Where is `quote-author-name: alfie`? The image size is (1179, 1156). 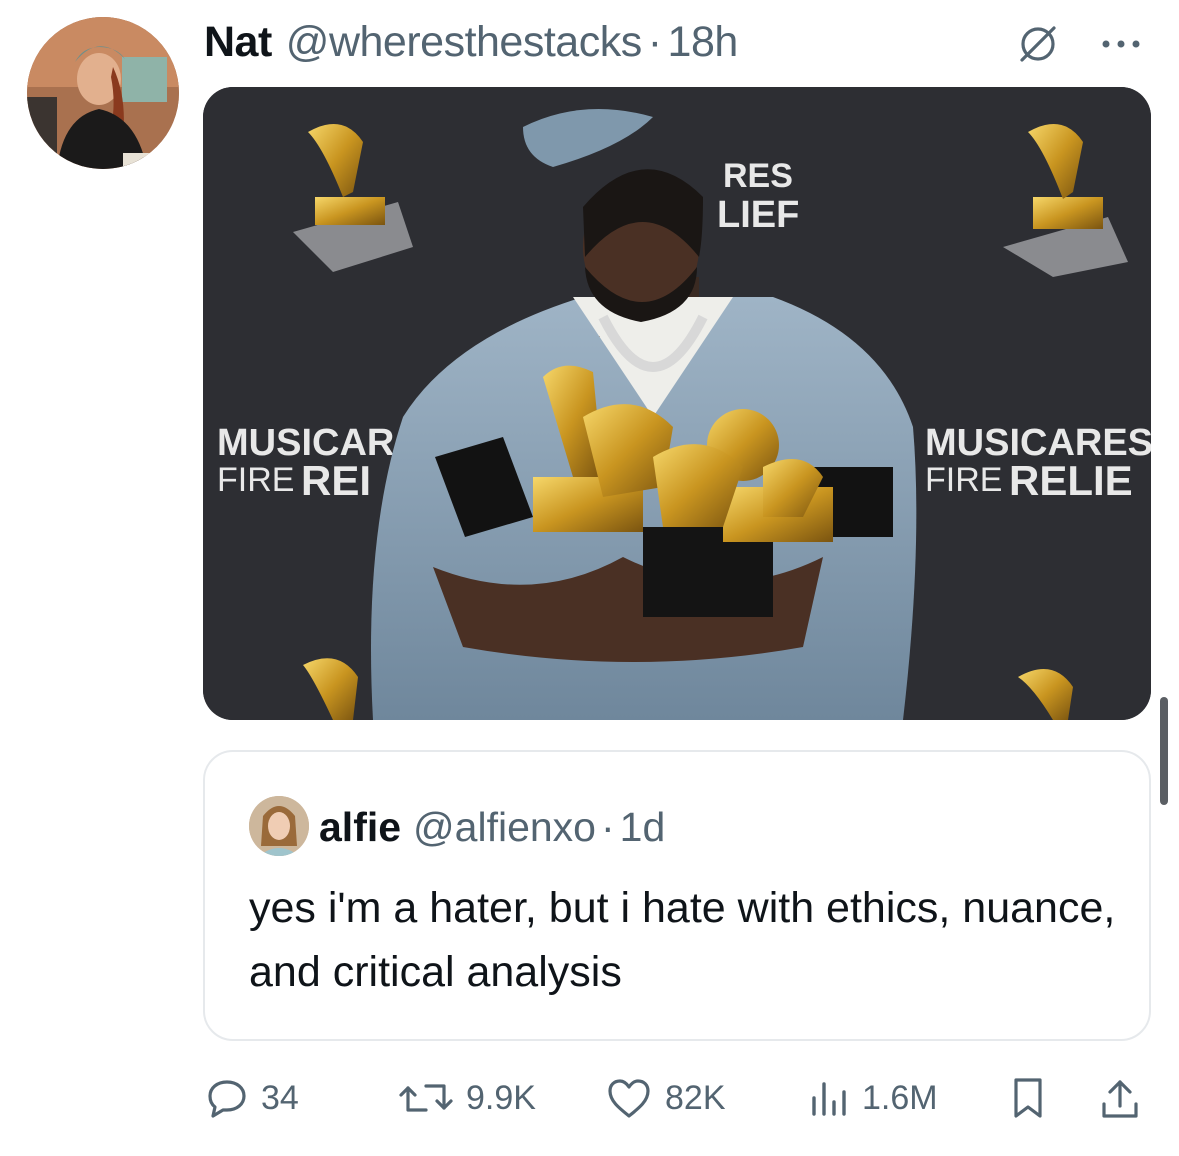 quote-author-name: alfie is located at coordinates (360, 827).